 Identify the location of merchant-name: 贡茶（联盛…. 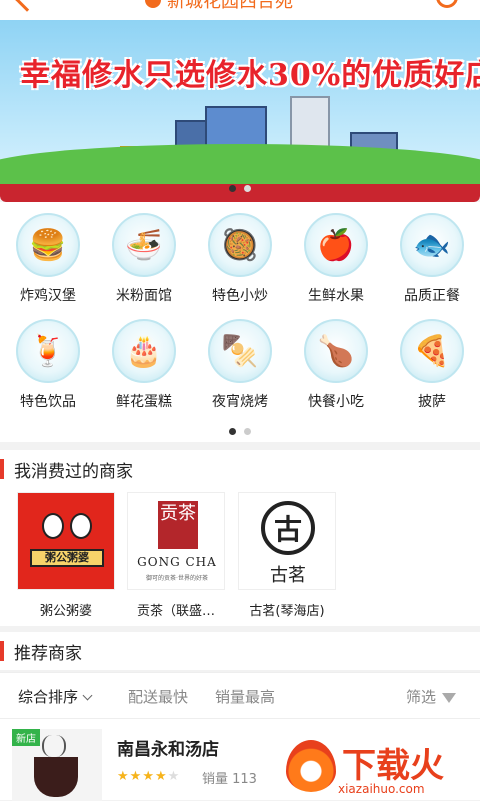
(175, 611).